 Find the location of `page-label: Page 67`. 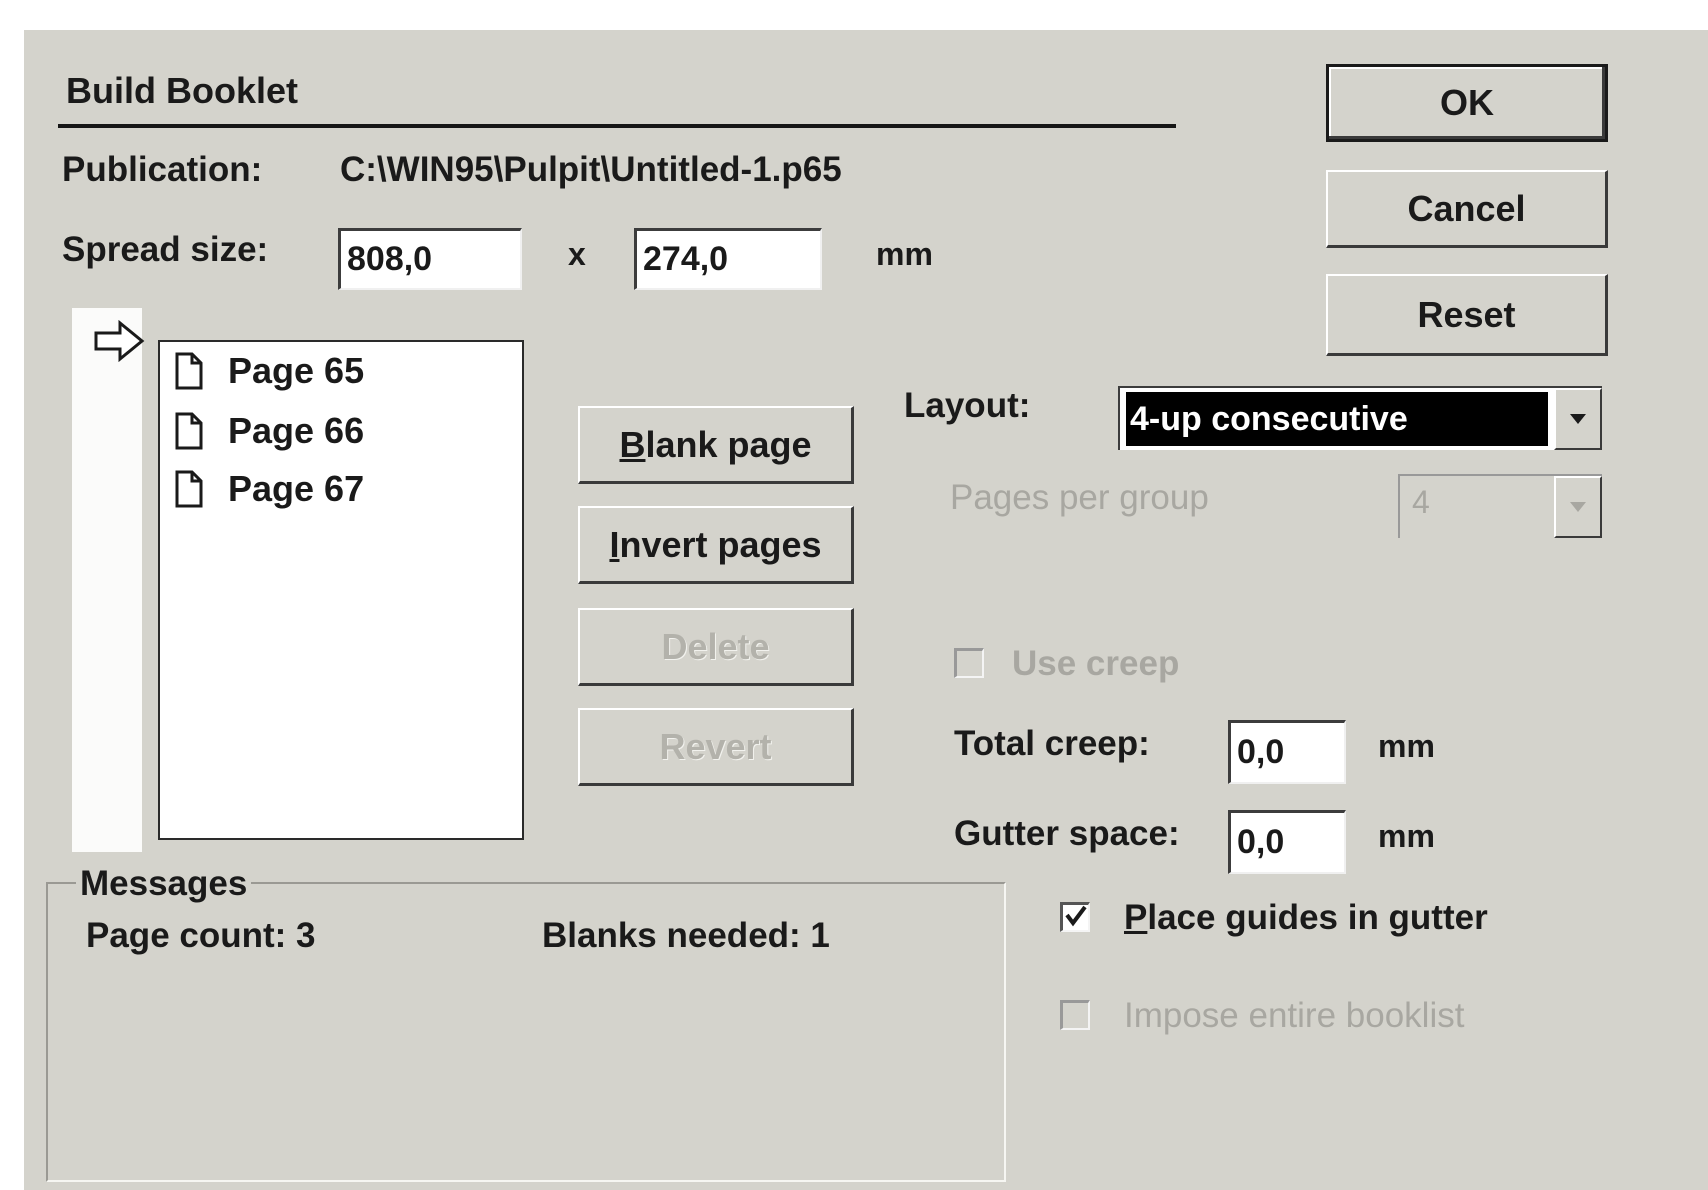

page-label: Page 67 is located at coordinates (296, 488).